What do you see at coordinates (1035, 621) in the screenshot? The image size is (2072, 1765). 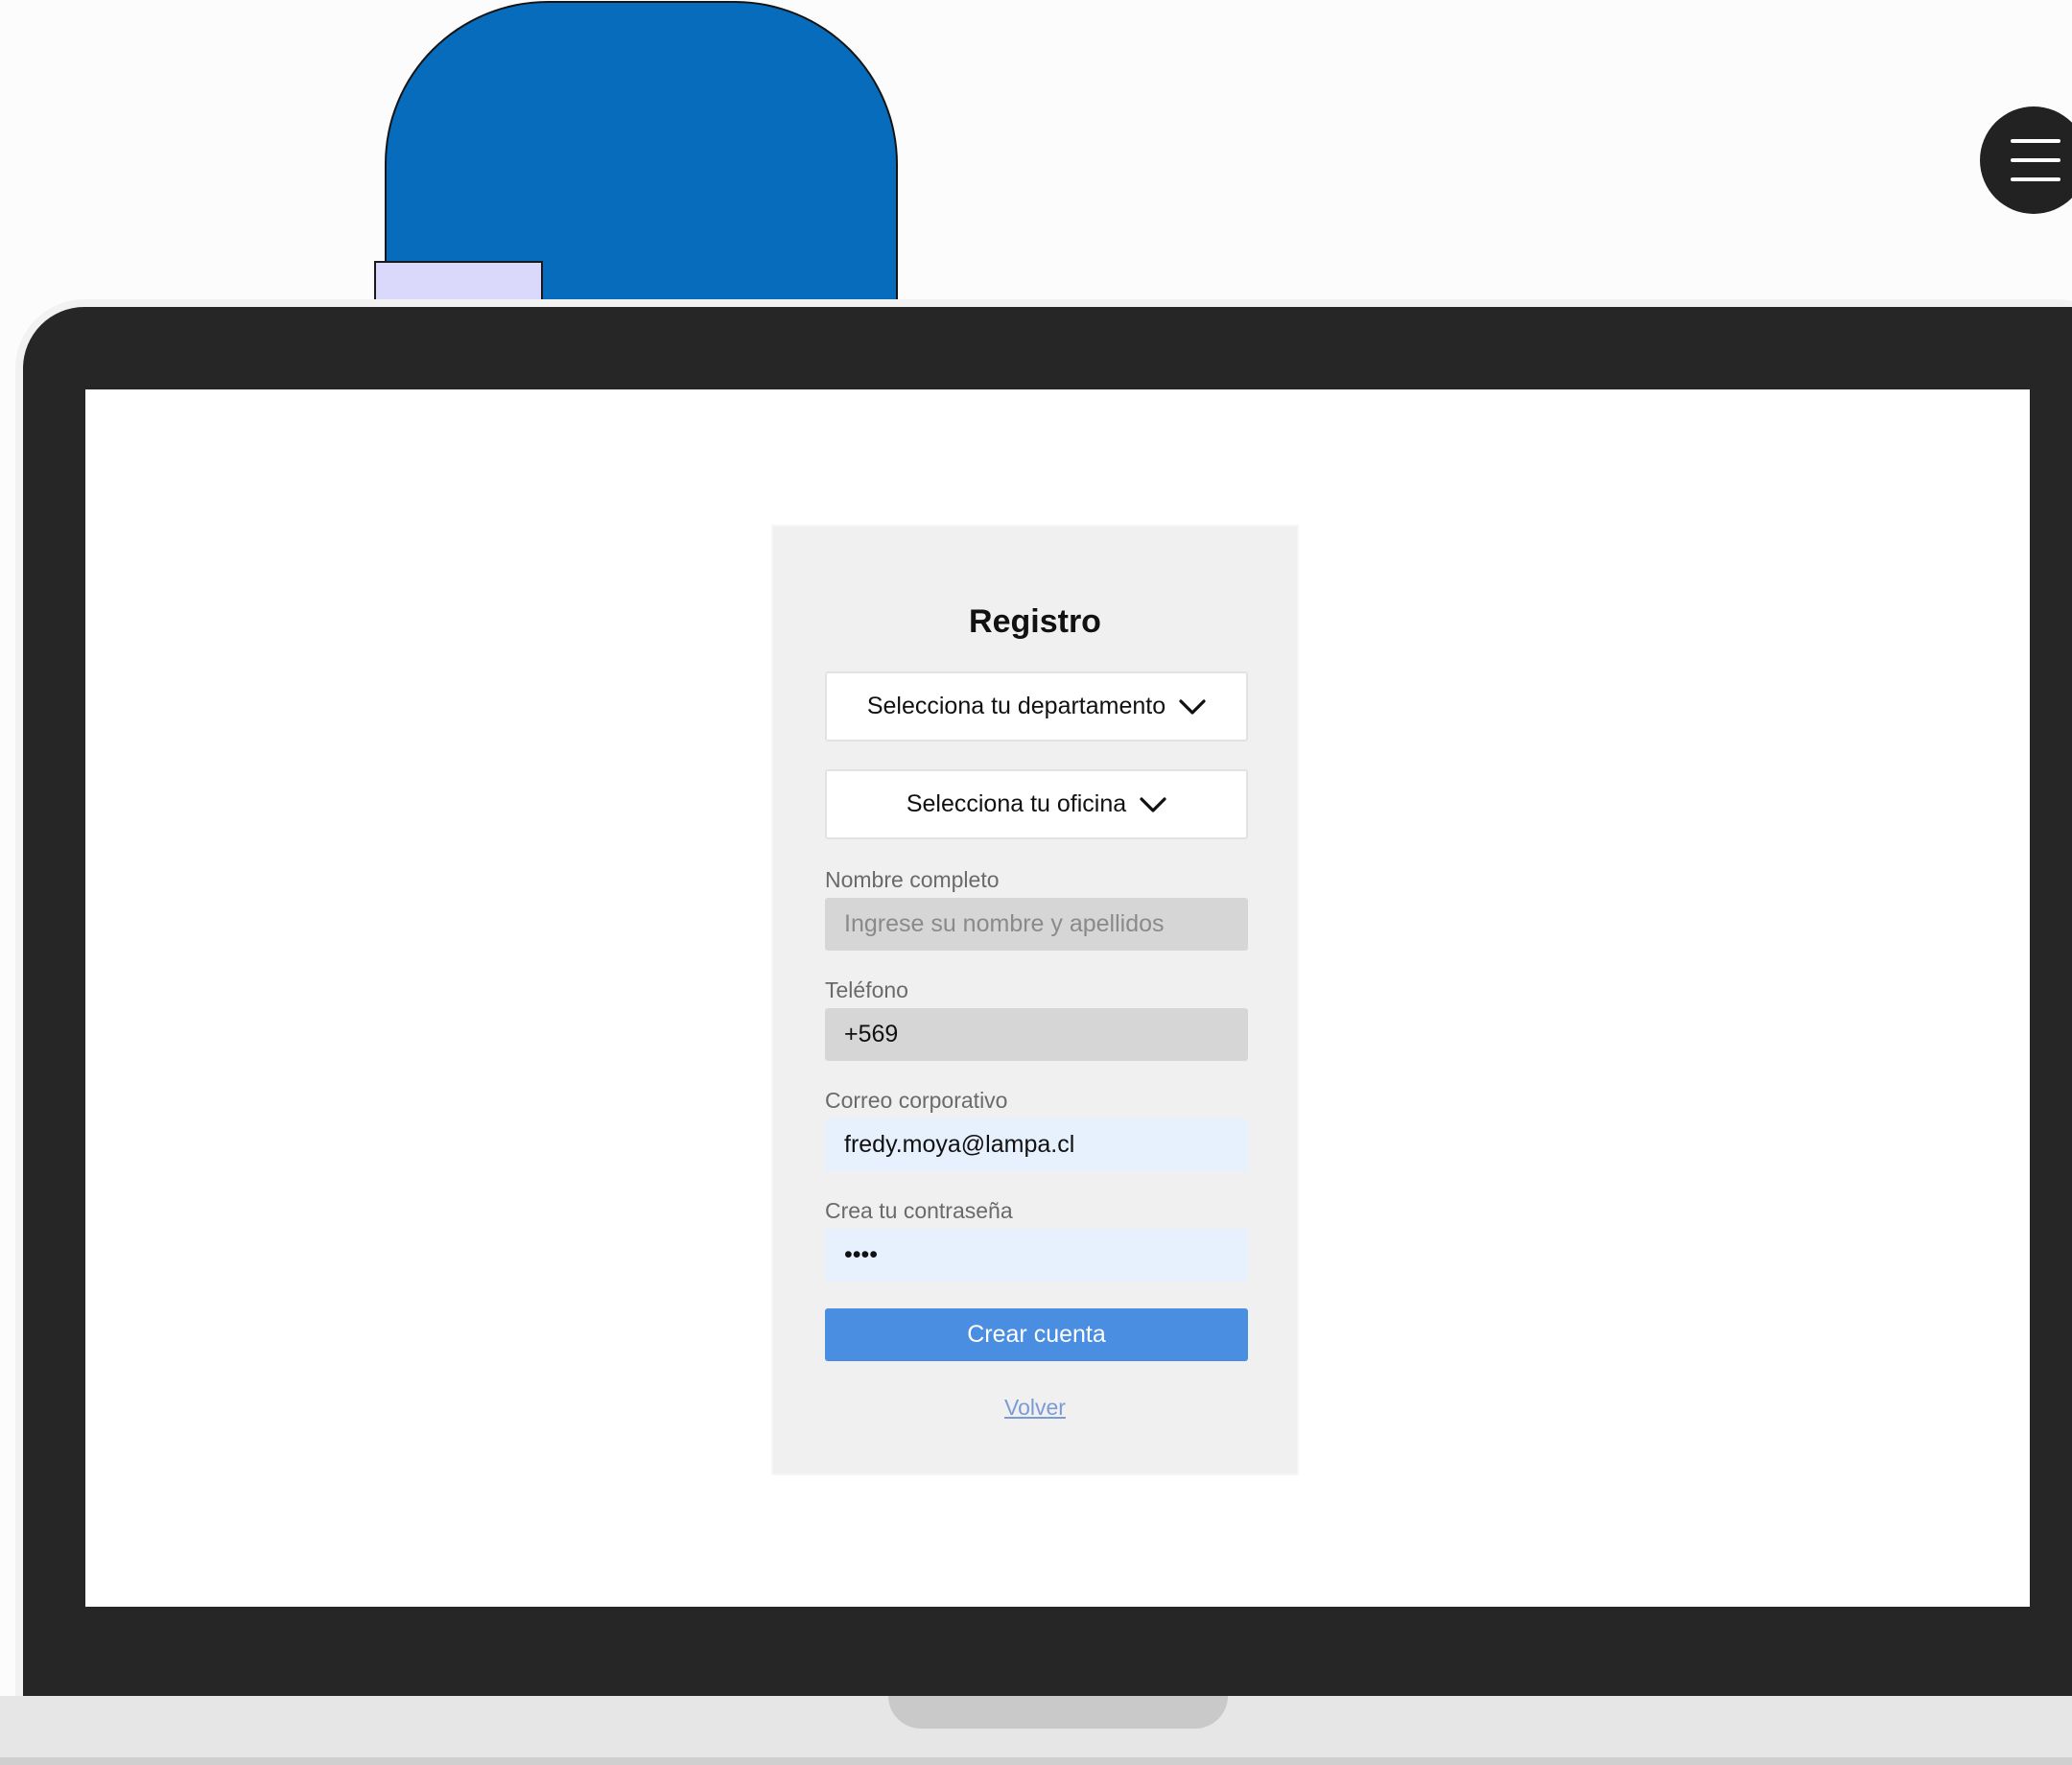 I see `form-title: Registro` at bounding box center [1035, 621].